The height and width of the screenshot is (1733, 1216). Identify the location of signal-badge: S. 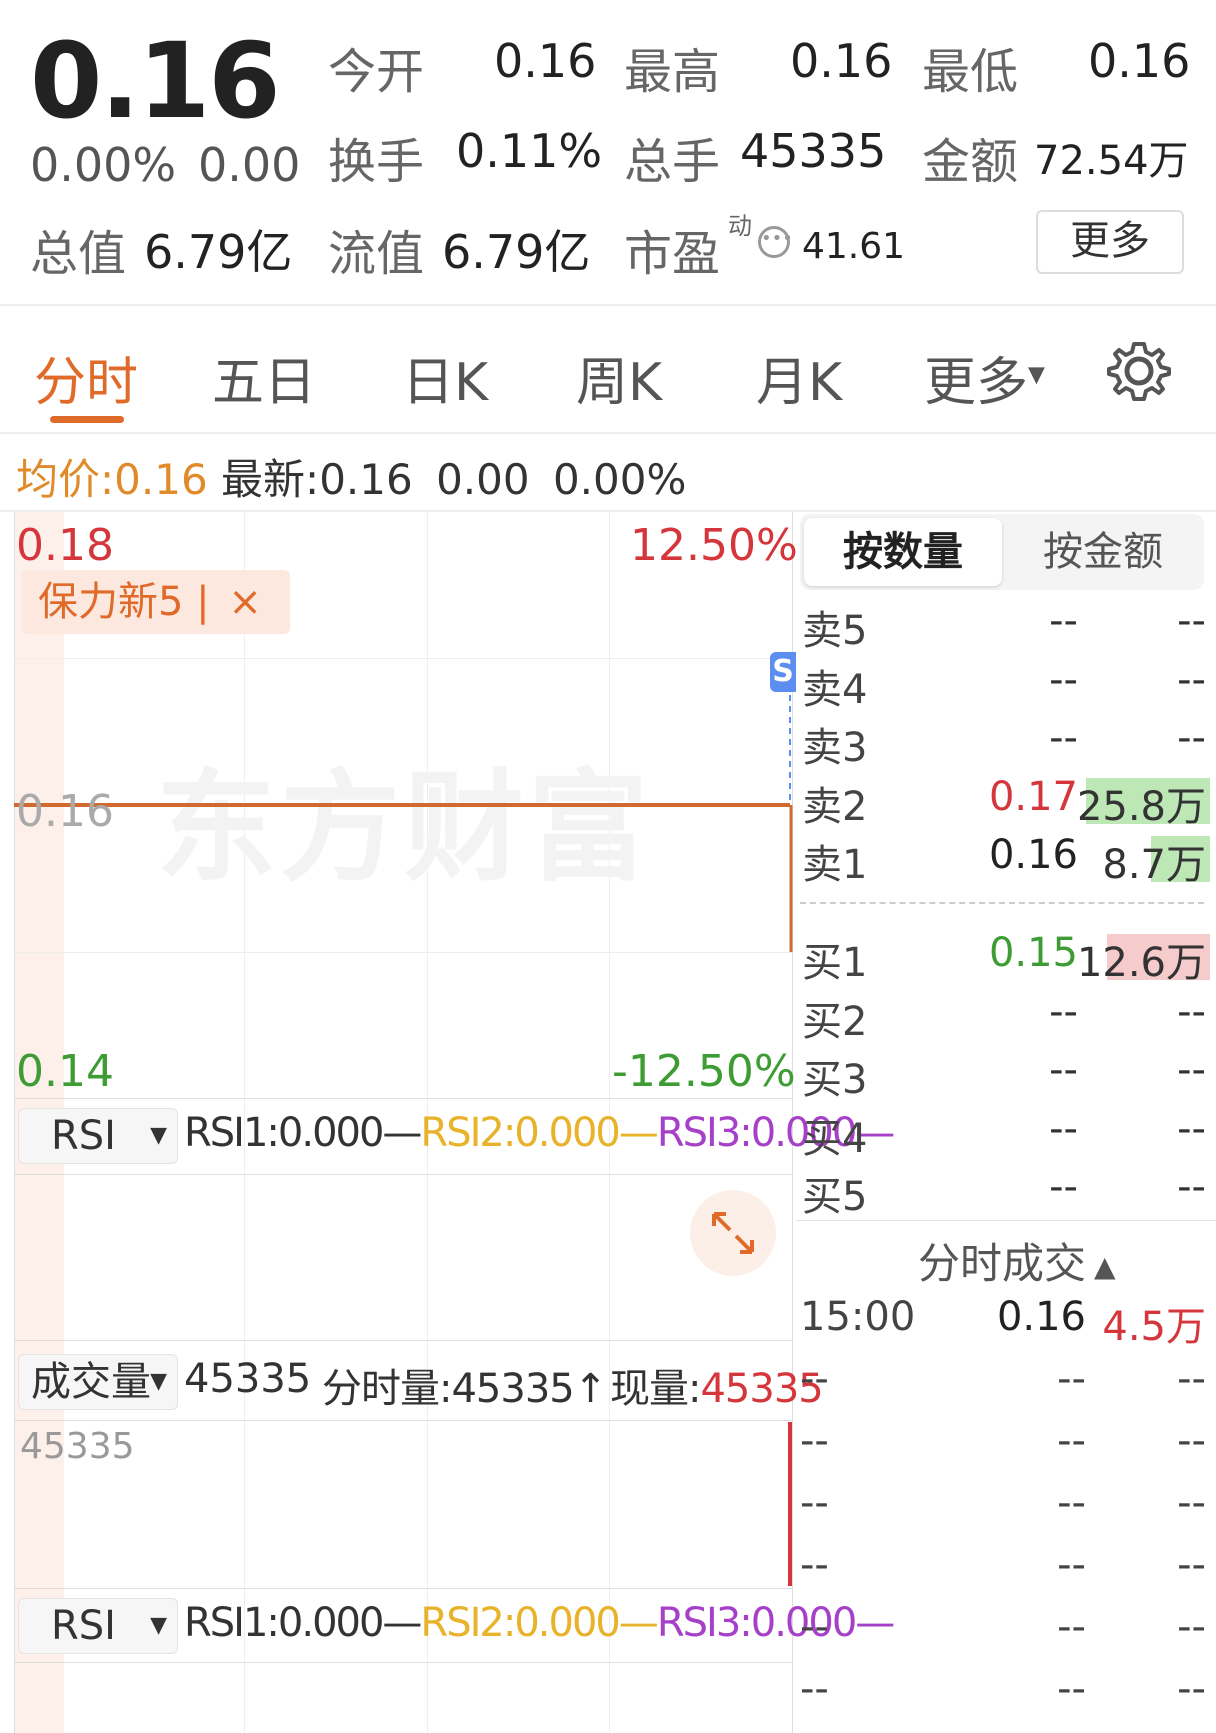
(783, 672).